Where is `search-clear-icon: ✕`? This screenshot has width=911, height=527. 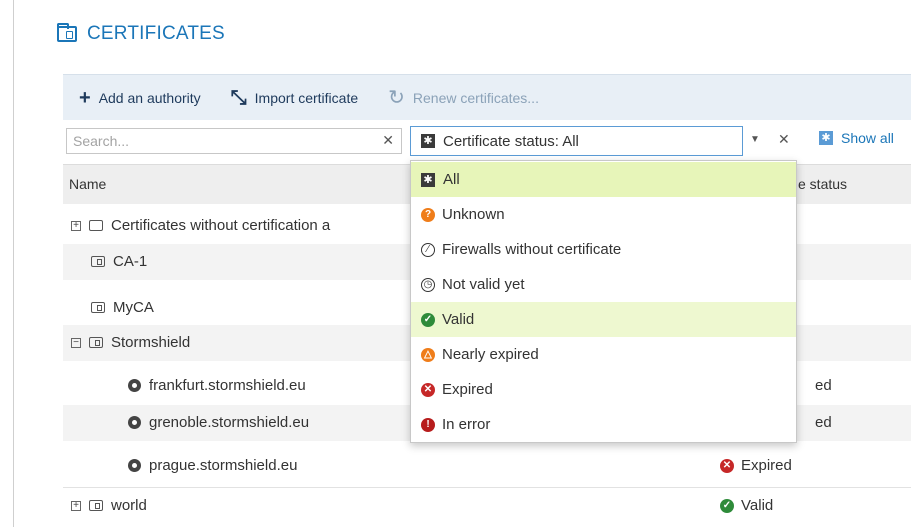
search-clear-icon: ✕ is located at coordinates (388, 140).